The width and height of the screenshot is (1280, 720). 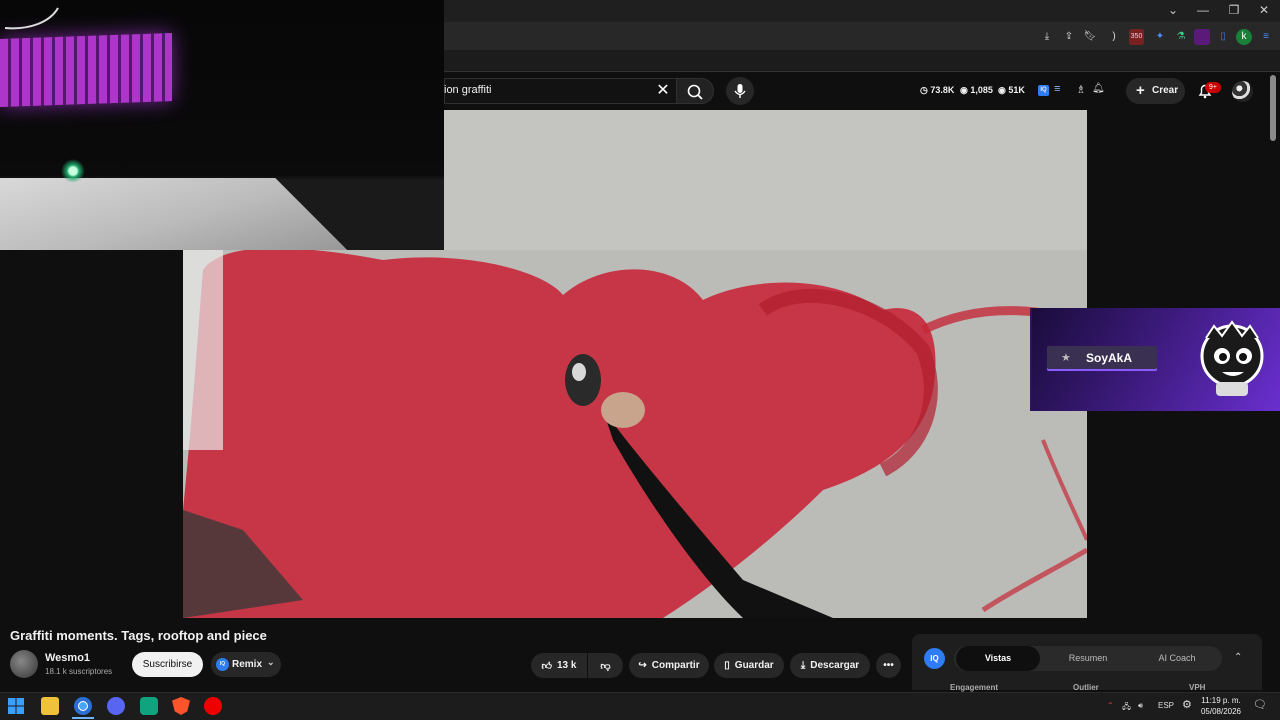 I want to click on network-icon: 🖧︎, so click(x=1126, y=708).